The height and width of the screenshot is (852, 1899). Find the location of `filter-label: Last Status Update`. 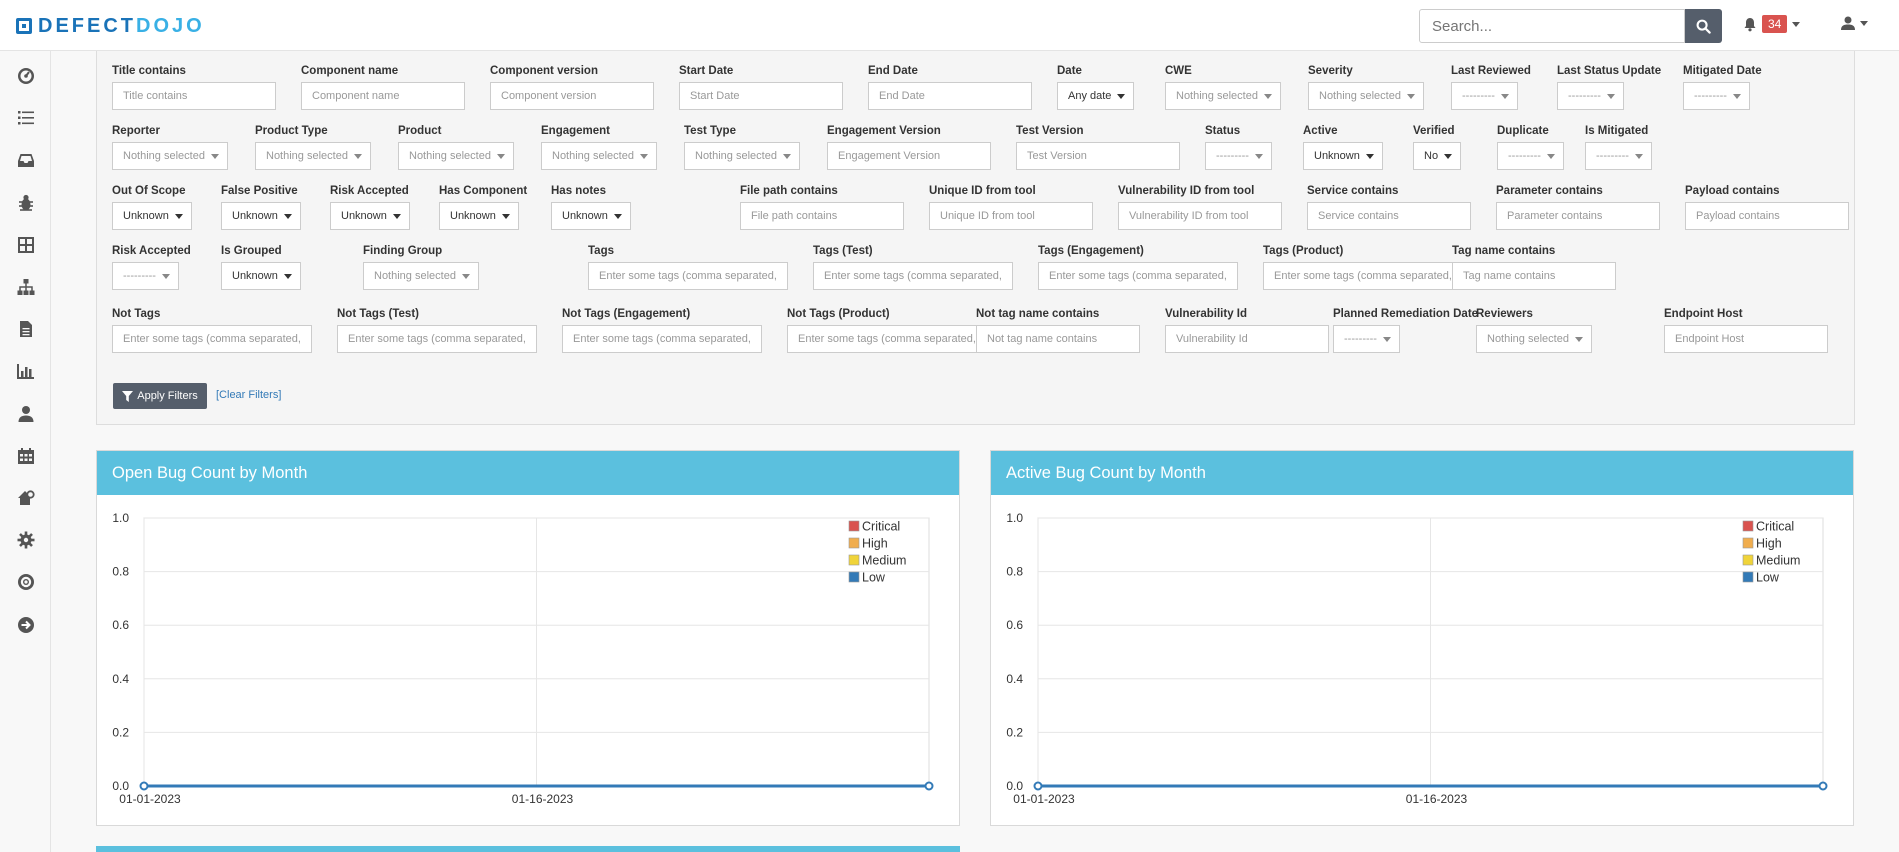

filter-label: Last Status Update is located at coordinates (1609, 71).